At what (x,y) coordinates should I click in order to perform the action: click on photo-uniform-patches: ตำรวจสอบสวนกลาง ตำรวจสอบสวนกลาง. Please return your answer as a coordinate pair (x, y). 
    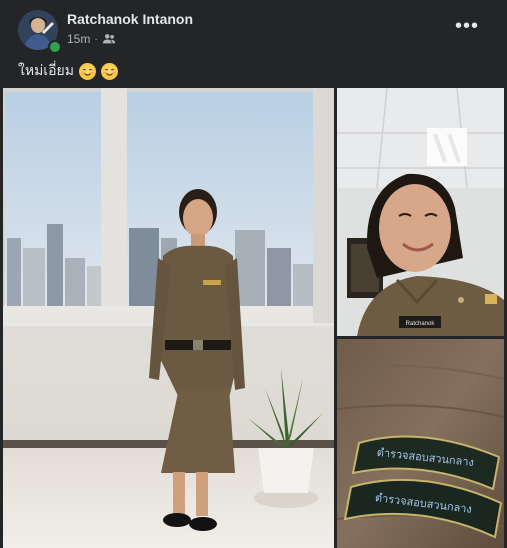
    Looking at the image, I should click on (420, 443).